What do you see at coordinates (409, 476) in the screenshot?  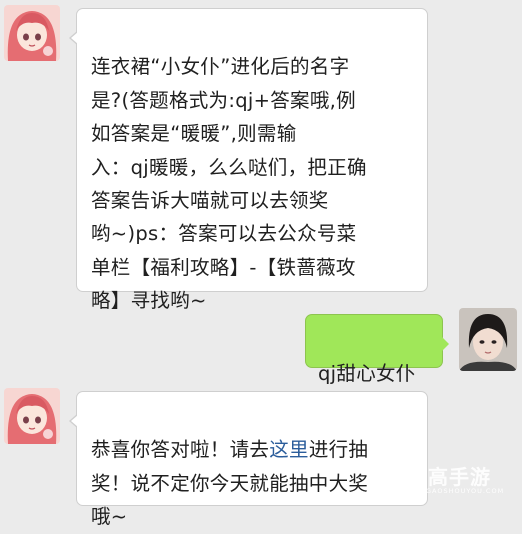 I see `gaoshouyou-logo-icon` at bounding box center [409, 476].